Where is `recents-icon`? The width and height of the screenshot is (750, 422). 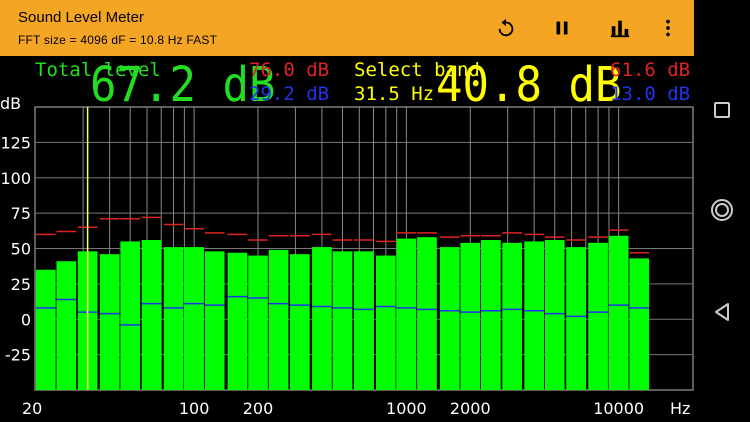
recents-icon is located at coordinates (722, 110).